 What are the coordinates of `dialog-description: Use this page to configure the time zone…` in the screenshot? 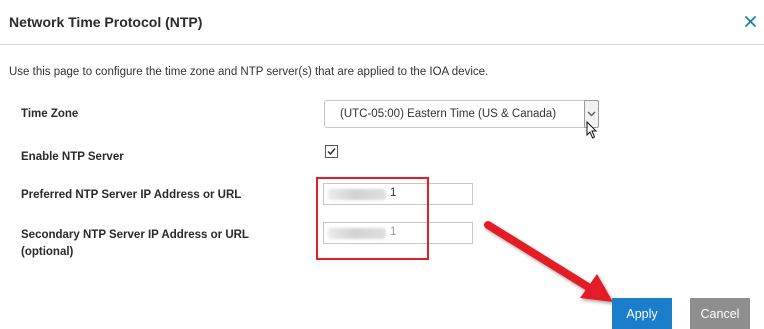 It's located at (249, 72).